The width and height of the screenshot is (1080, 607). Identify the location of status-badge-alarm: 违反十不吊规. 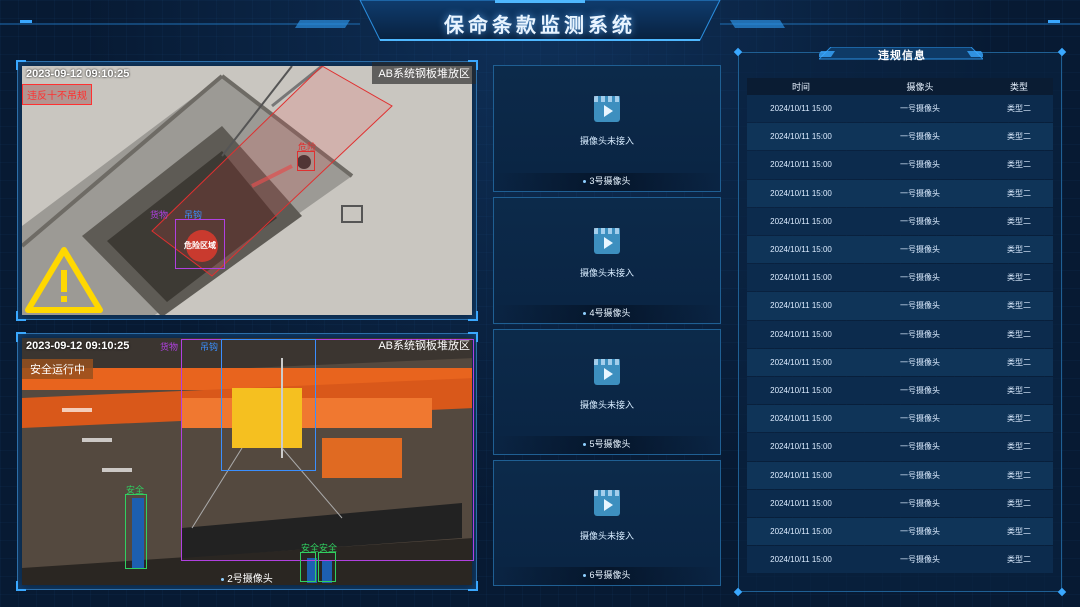
(57, 94).